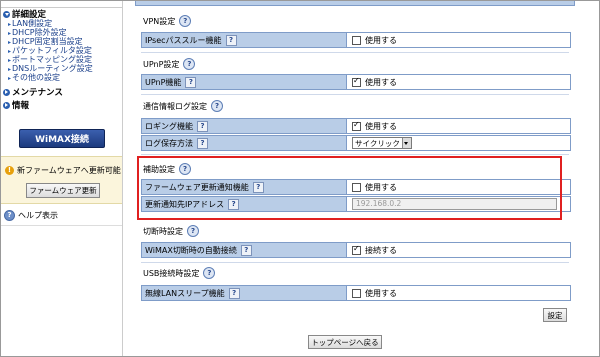  I want to click on info-icon: !, so click(9, 170).